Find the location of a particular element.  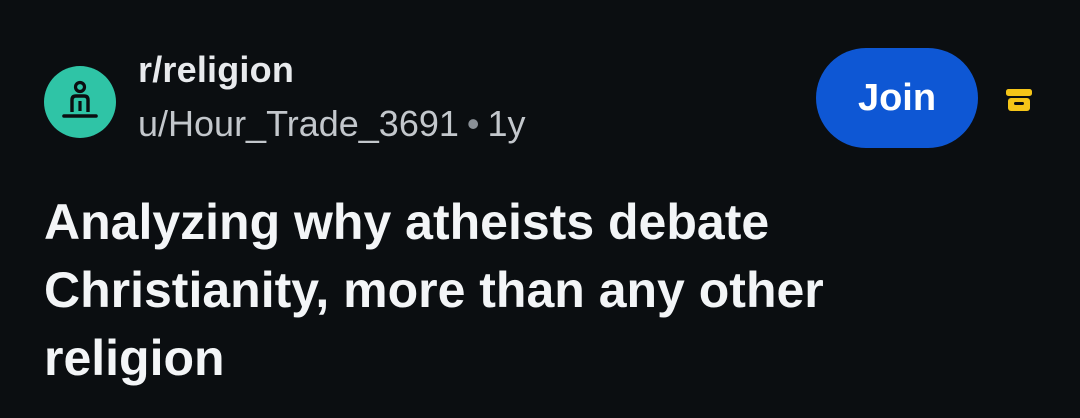

post-age: 1y is located at coordinates (506, 123).